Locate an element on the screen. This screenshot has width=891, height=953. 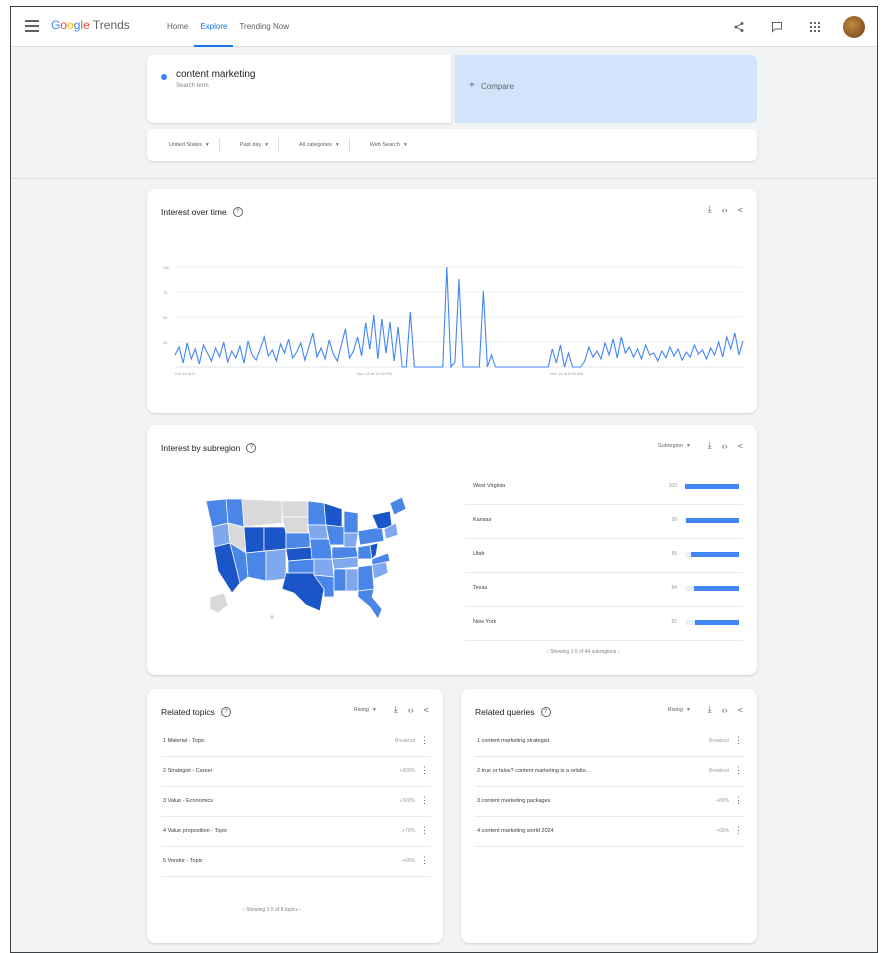
related-topic-row: 4 Value proposition - Topic +70% ⋮ is located at coordinates (296, 832).